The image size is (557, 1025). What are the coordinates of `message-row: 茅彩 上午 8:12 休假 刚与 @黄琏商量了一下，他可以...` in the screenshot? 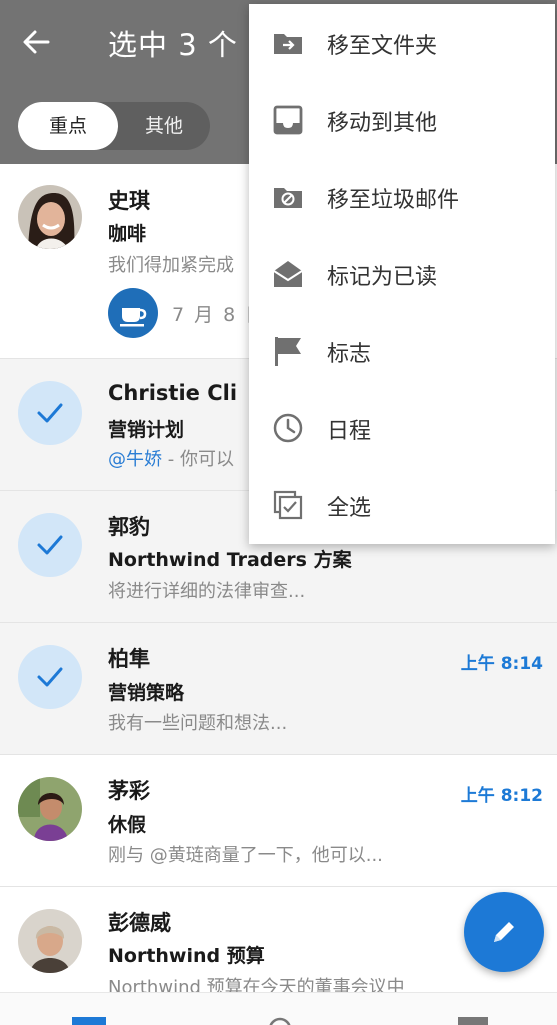 It's located at (278, 821).